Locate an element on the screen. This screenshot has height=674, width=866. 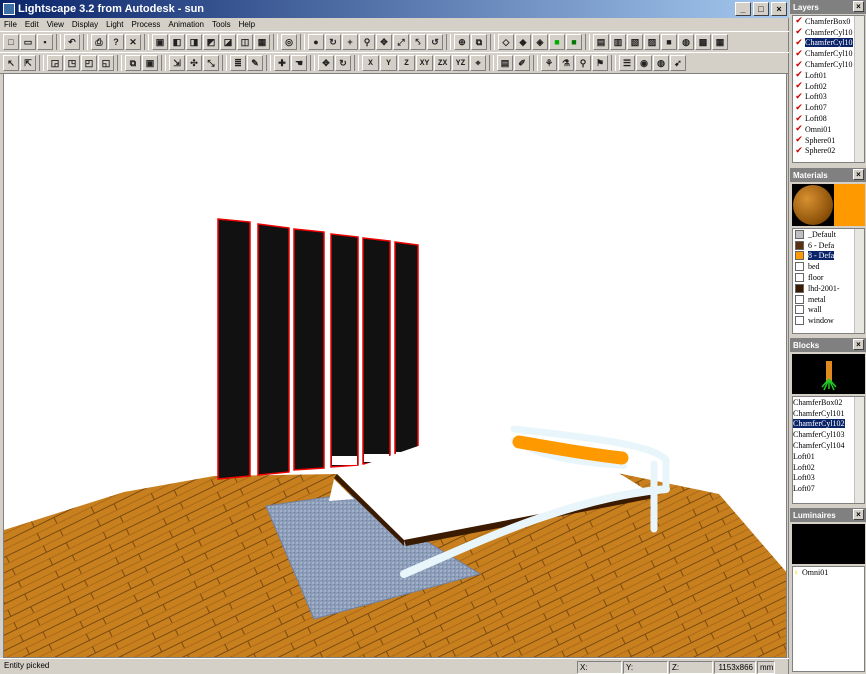
view-front-icon: ◧ is located at coordinates (177, 42).